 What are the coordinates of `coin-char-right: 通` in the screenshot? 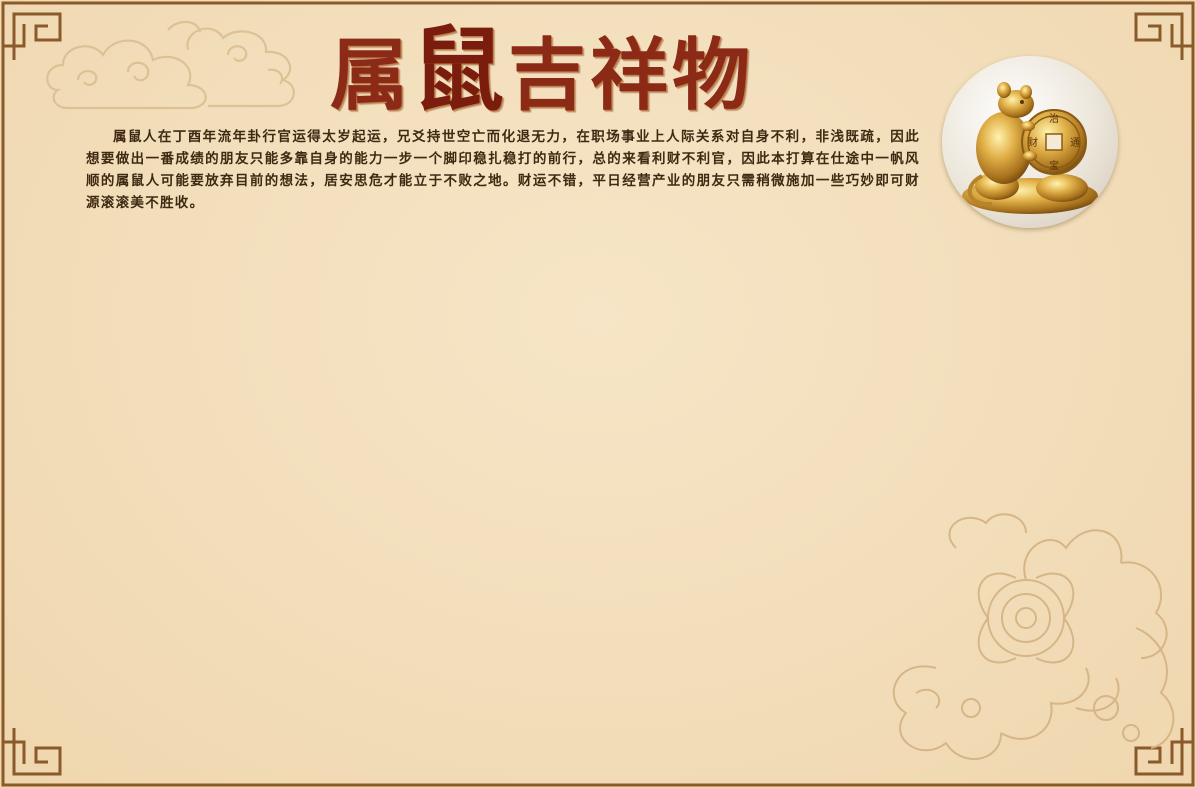 It's located at (1075, 143).